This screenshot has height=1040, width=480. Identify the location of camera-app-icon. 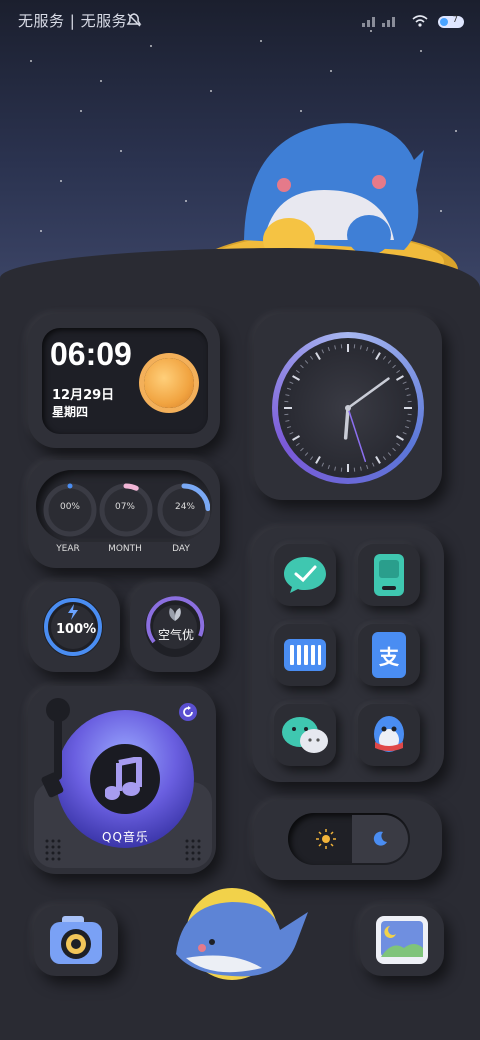
(76, 940).